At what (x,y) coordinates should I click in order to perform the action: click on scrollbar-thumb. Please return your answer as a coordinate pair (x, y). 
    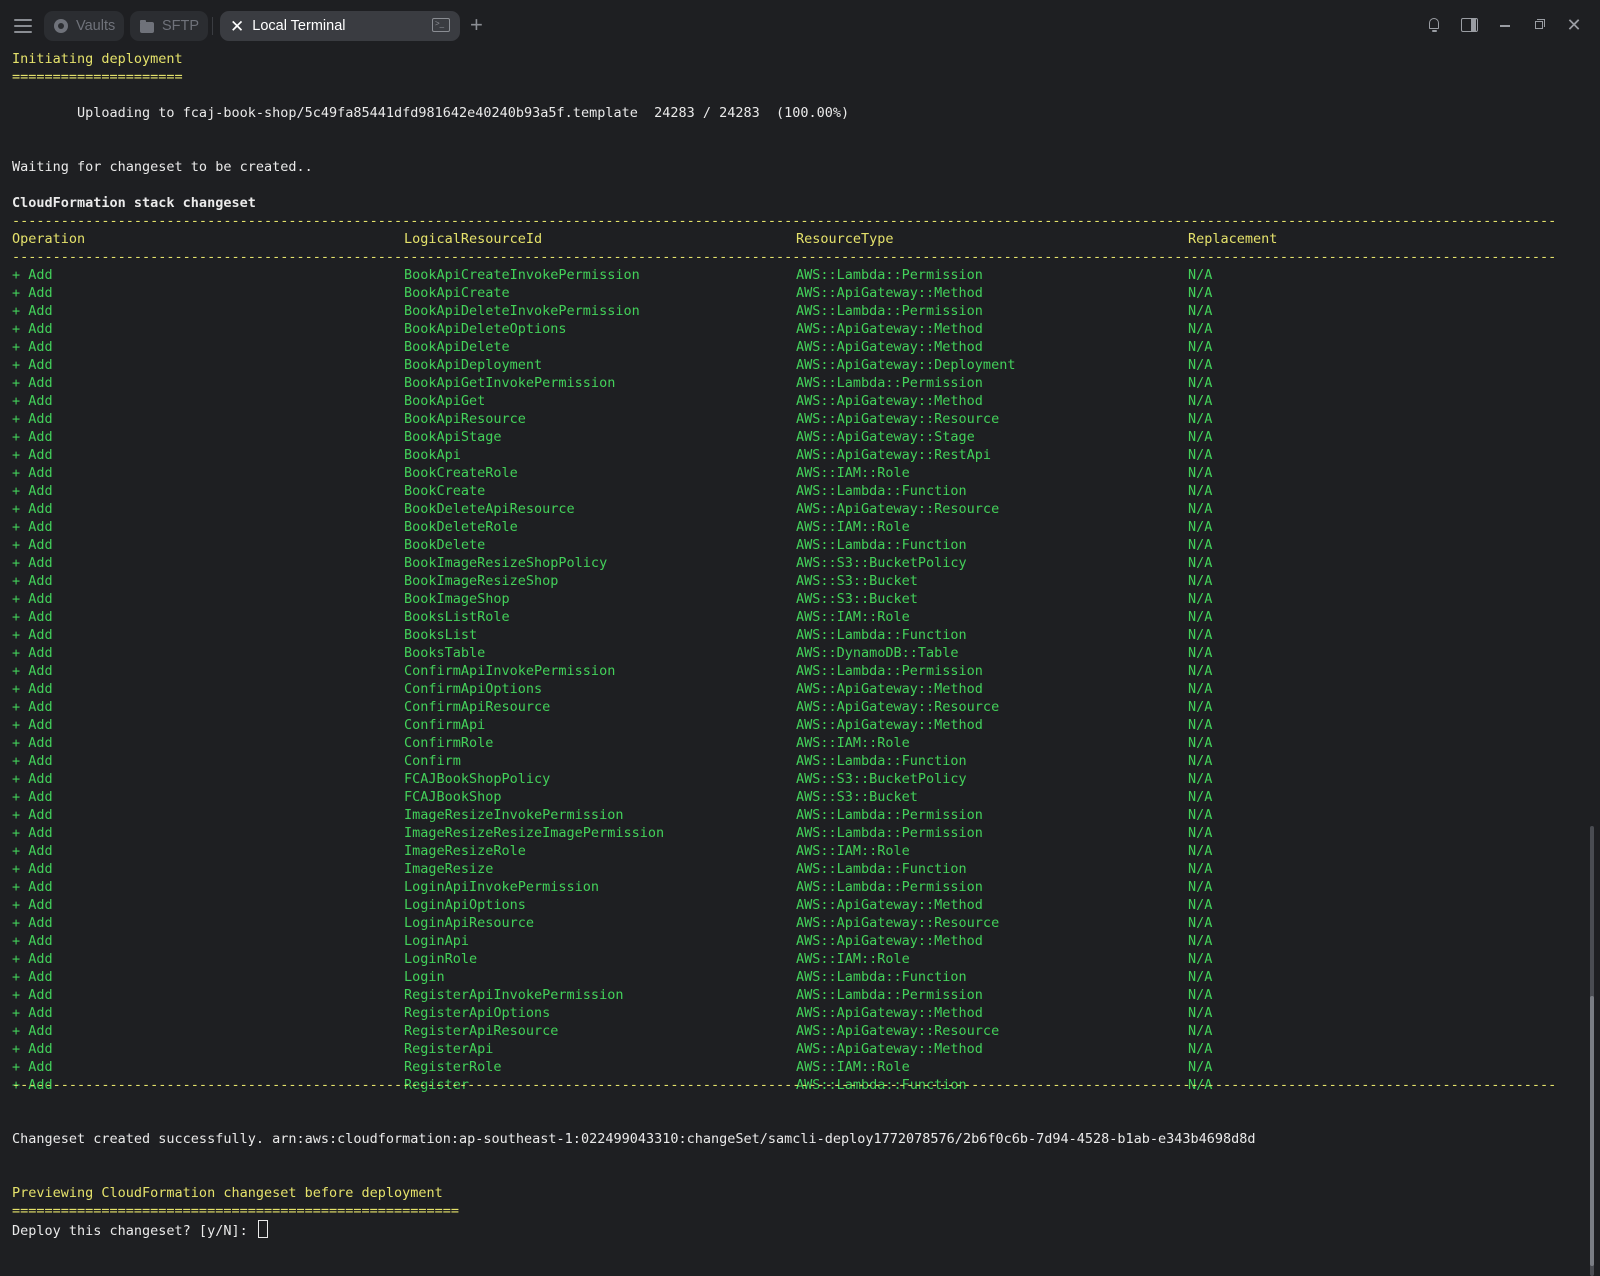
    Looking at the image, I should click on (1592, 1131).